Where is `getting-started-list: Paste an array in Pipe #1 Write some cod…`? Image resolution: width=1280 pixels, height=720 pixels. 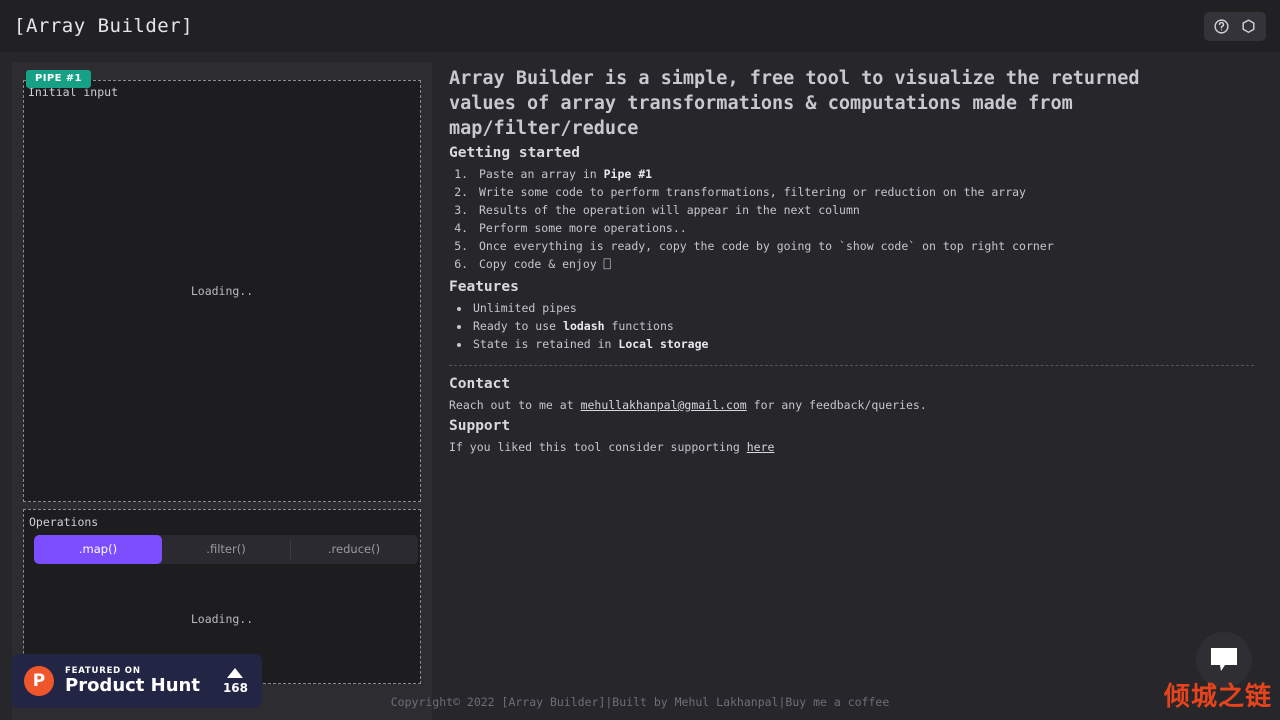 getting-started-list: Paste an array in Pipe #1 Write some cod… is located at coordinates (851, 219).